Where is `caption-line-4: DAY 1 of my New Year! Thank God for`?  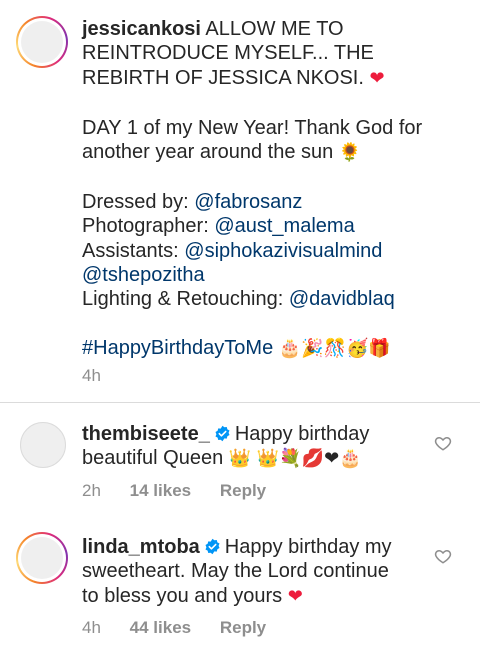
caption-line-4: DAY 1 of my New Year! Thank God for is located at coordinates (252, 127).